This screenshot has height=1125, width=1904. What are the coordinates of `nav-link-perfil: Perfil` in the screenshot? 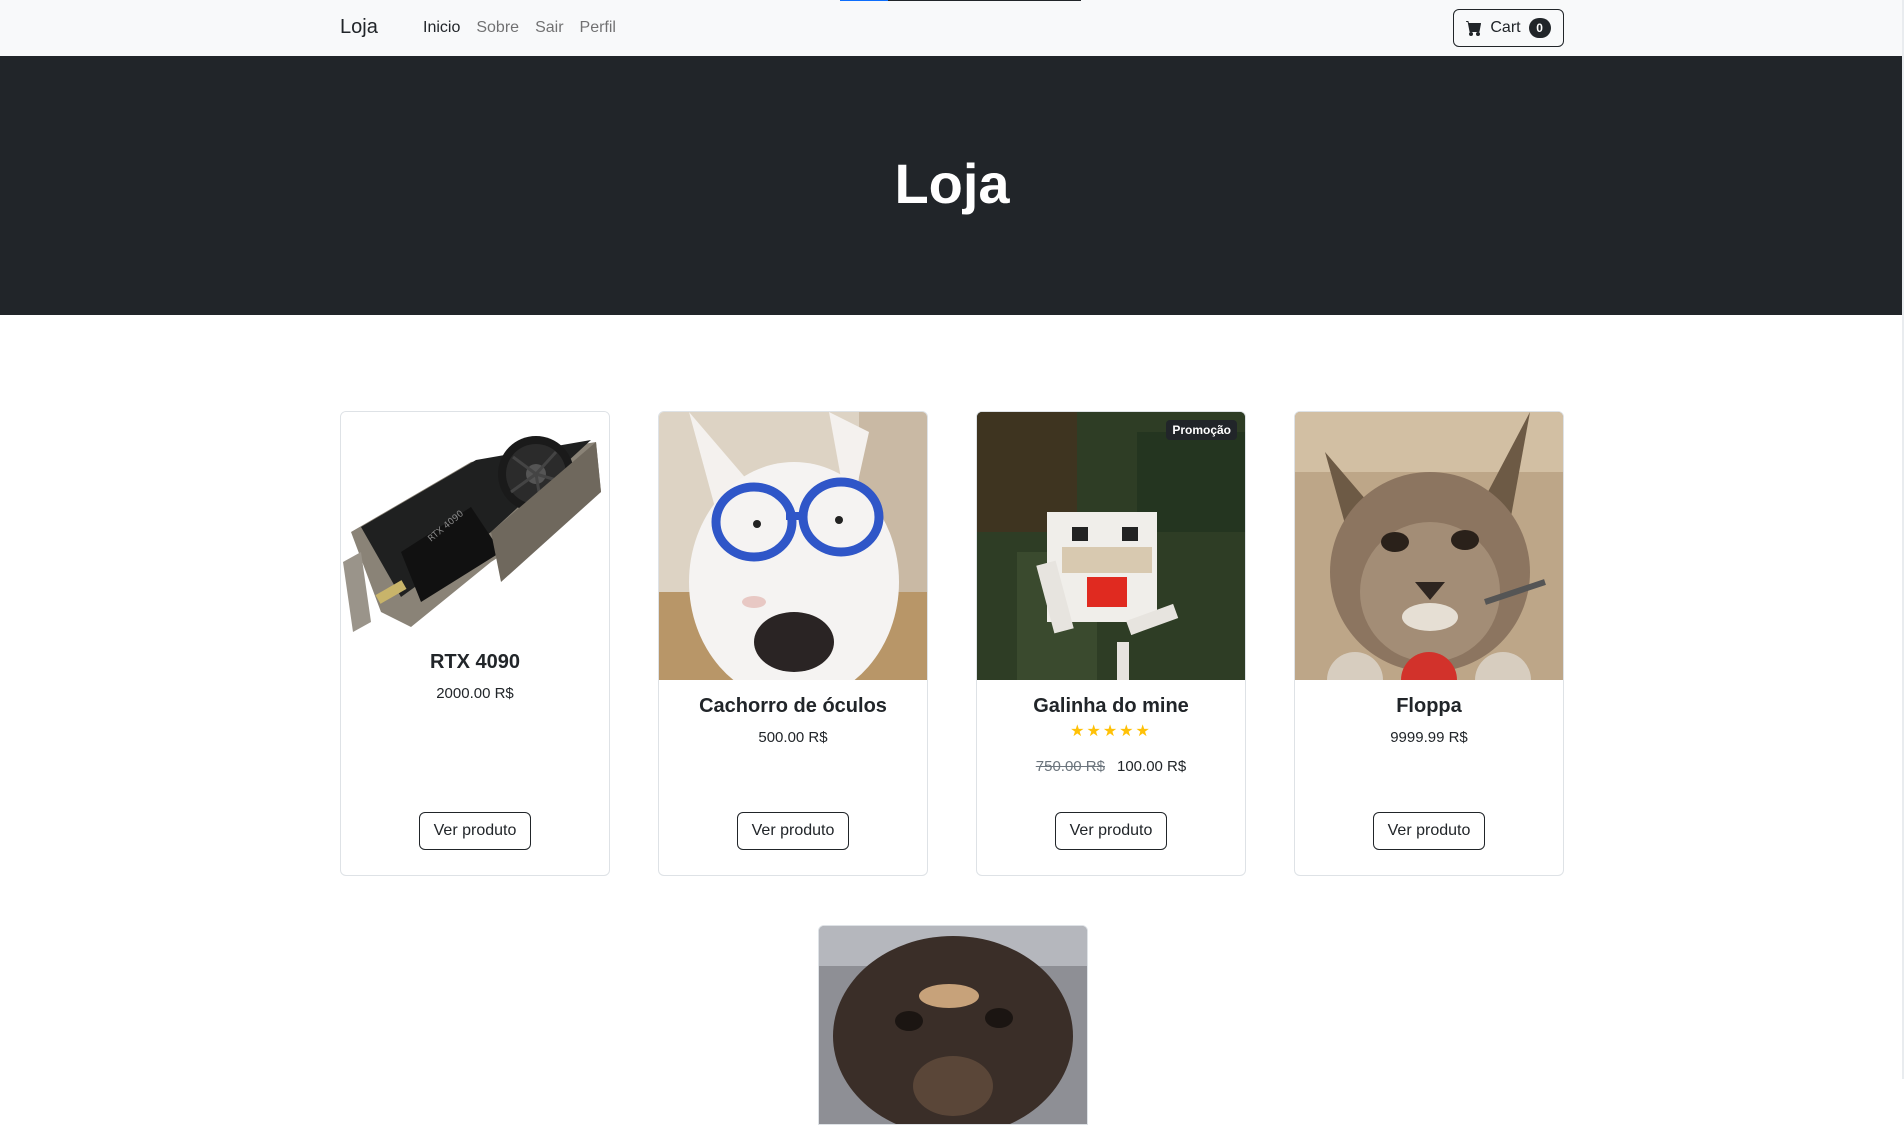 It's located at (598, 28).